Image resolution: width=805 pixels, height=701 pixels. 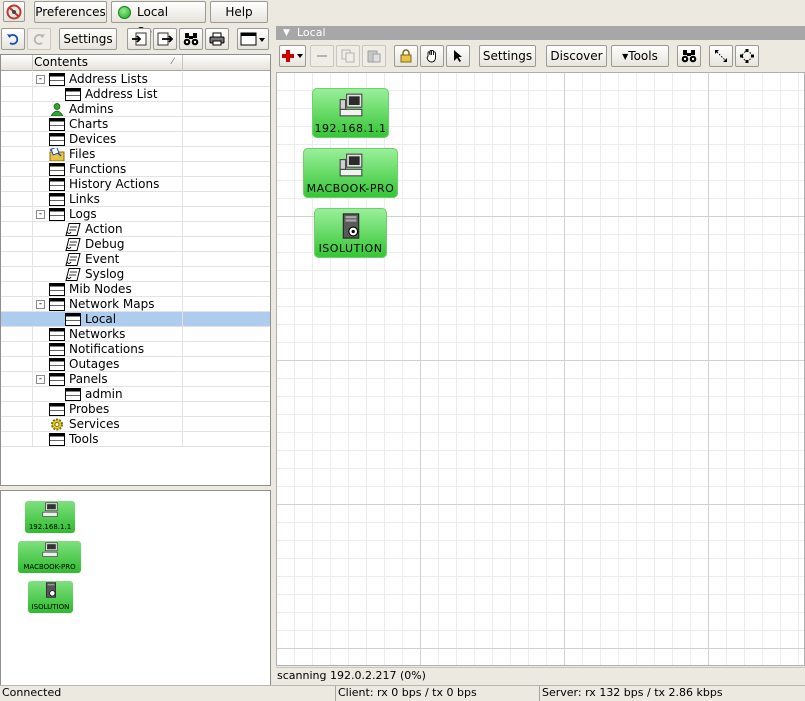 I want to click on cursor-arrow-icon, so click(x=458, y=56).